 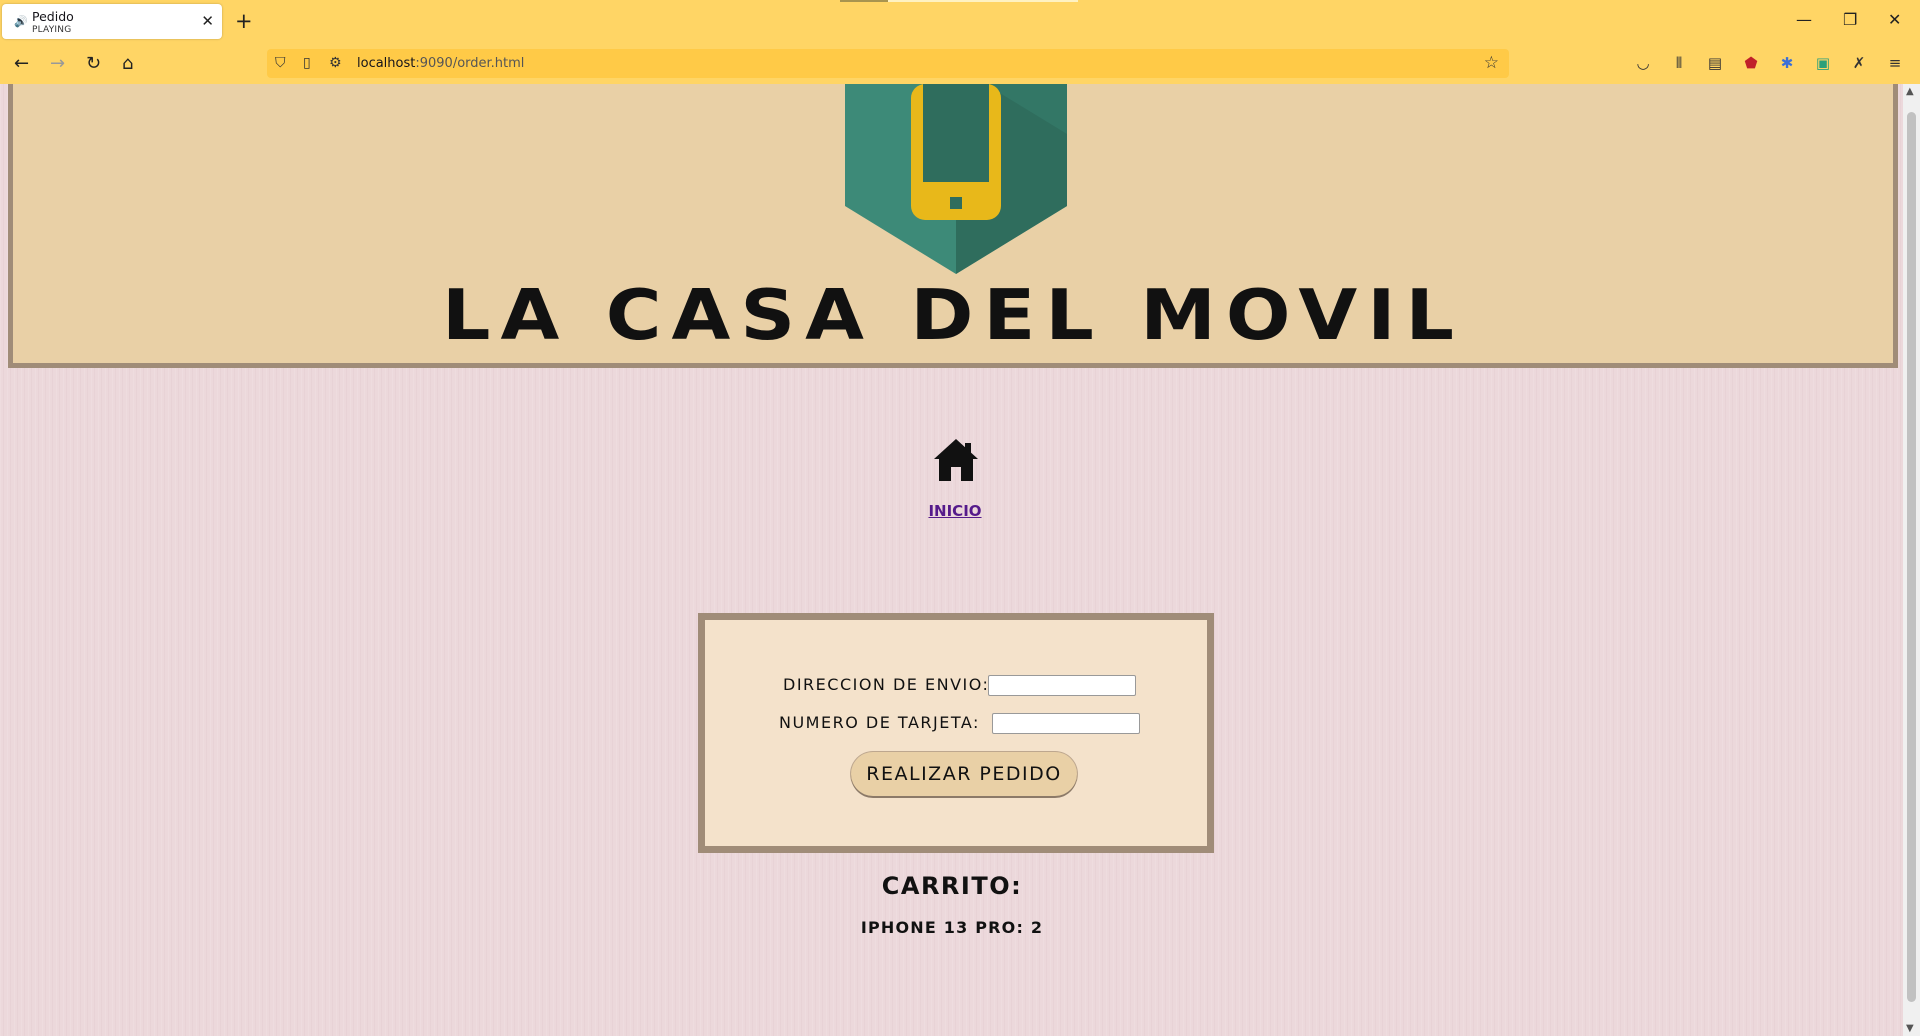 I want to click on scroll-down-icon: ▼, so click(x=1910, y=1028).